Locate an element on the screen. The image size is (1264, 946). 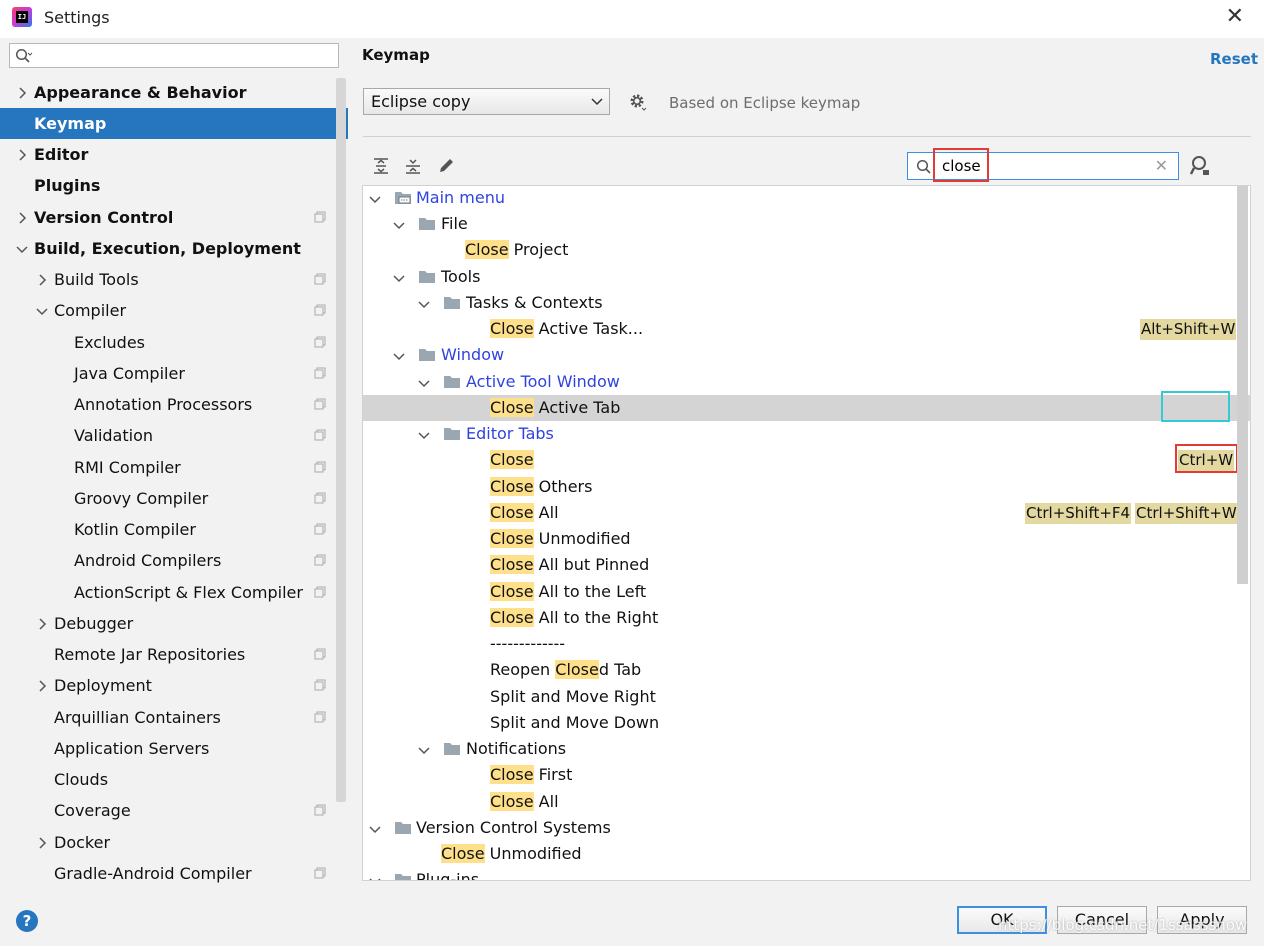
help-icon: ? is located at coordinates (27, 921).